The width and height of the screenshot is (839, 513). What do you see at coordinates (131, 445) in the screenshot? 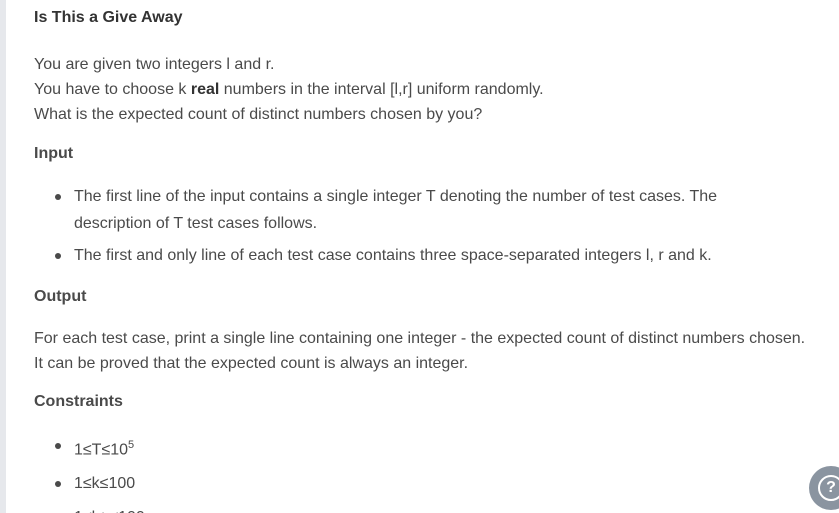
I see `constraint-t-exponent: 5` at bounding box center [131, 445].